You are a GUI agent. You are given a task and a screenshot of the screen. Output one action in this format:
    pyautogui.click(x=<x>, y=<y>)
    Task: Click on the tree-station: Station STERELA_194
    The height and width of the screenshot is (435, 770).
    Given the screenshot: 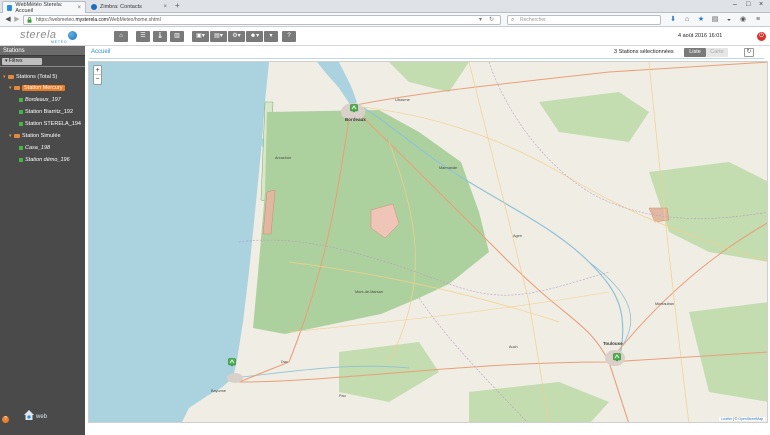 What is the action you would take?
    pyautogui.click(x=50, y=124)
    